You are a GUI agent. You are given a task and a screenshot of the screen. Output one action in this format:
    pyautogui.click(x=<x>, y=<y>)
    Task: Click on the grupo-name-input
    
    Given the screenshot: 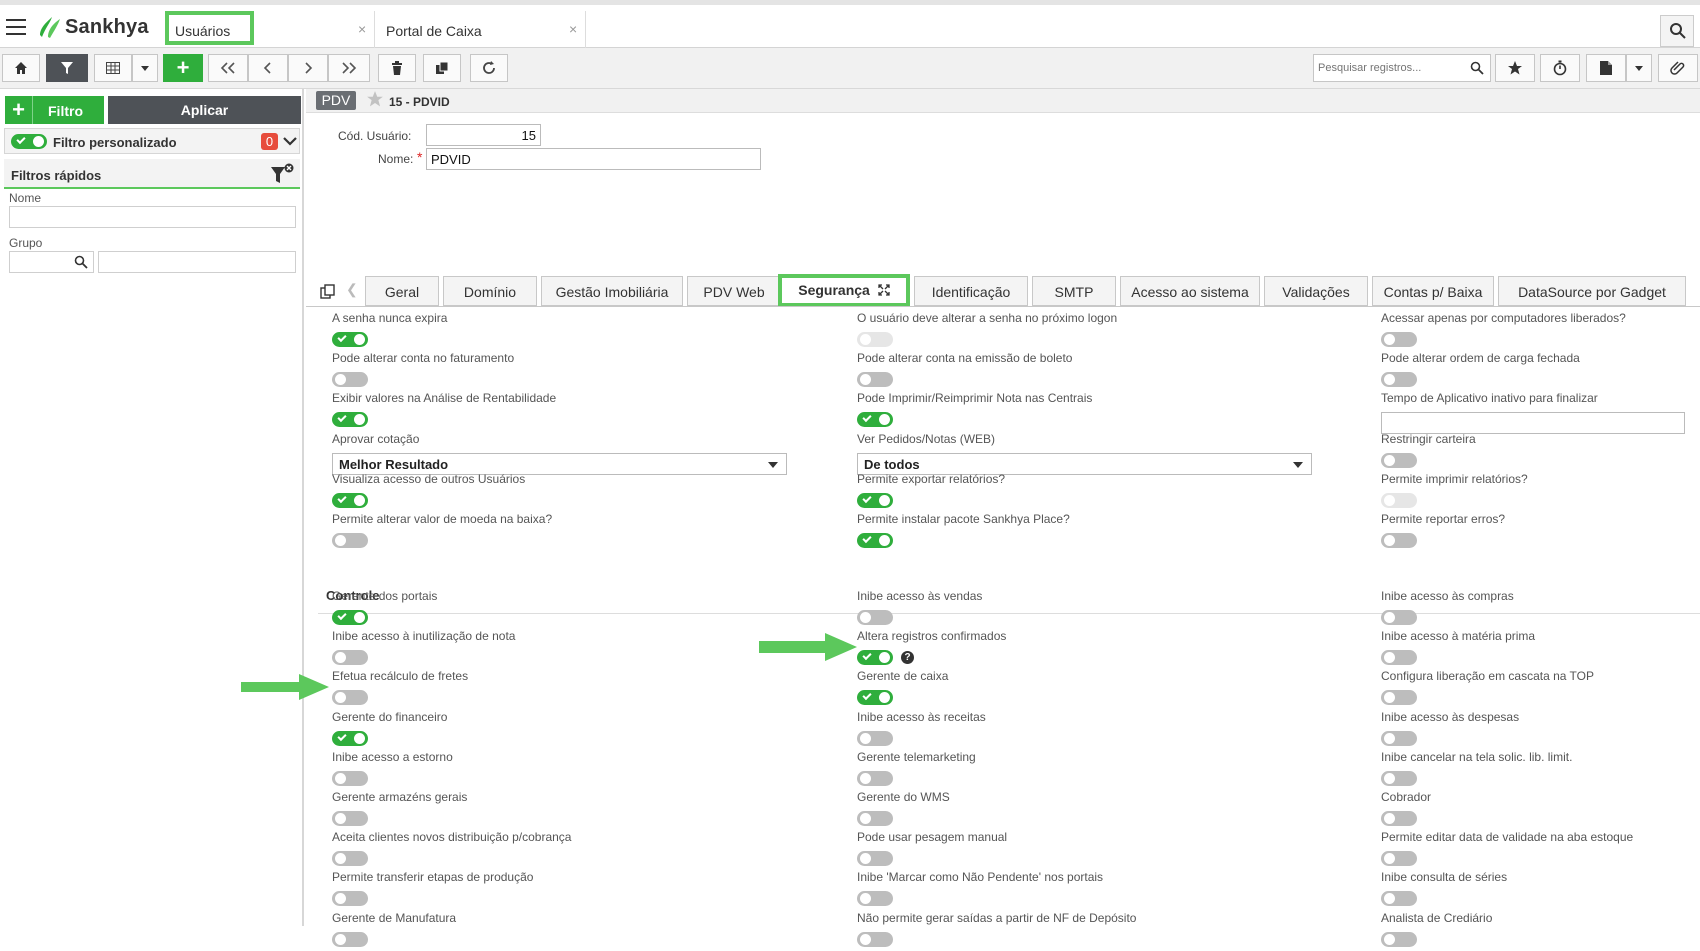 What is the action you would take?
    pyautogui.click(x=197, y=262)
    